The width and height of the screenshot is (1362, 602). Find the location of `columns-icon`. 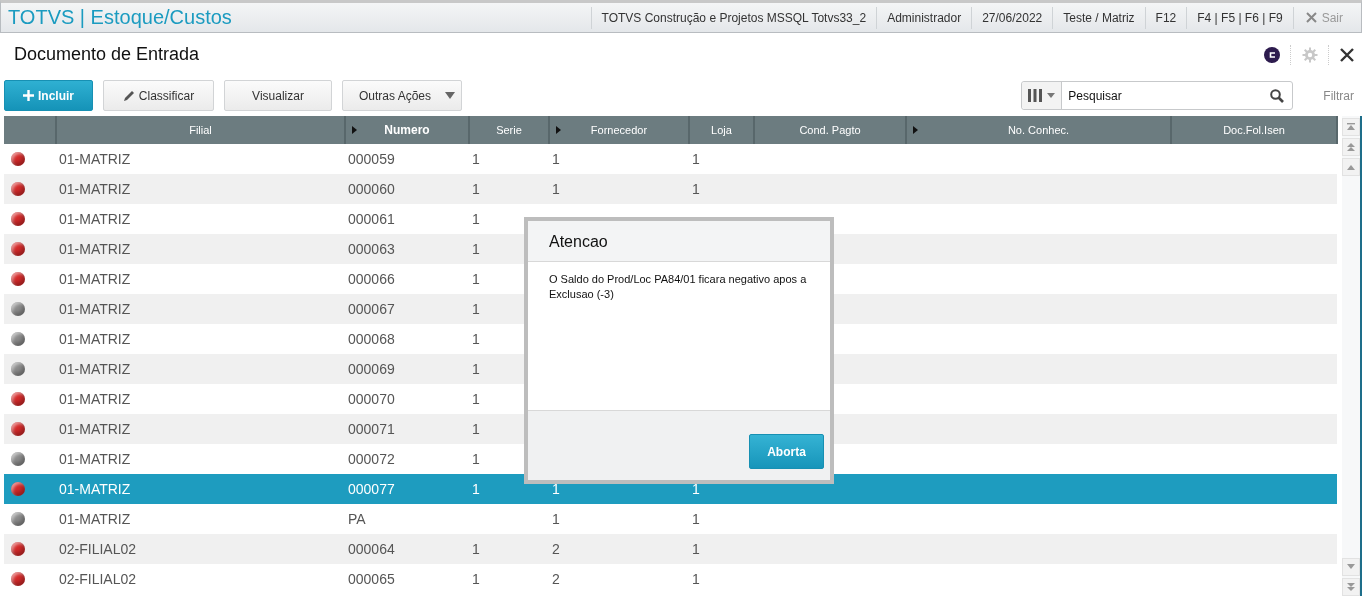

columns-icon is located at coordinates (1035, 95).